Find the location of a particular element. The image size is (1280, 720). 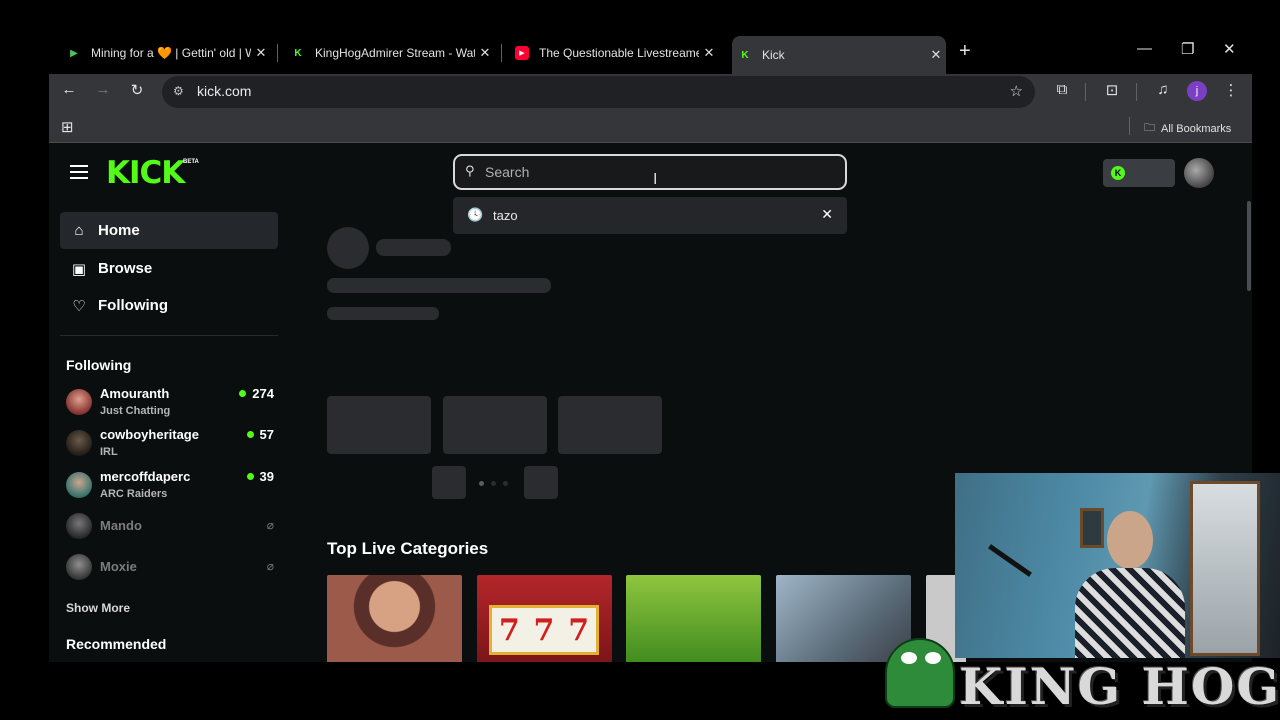

wall-frame is located at coordinates (1092, 528).